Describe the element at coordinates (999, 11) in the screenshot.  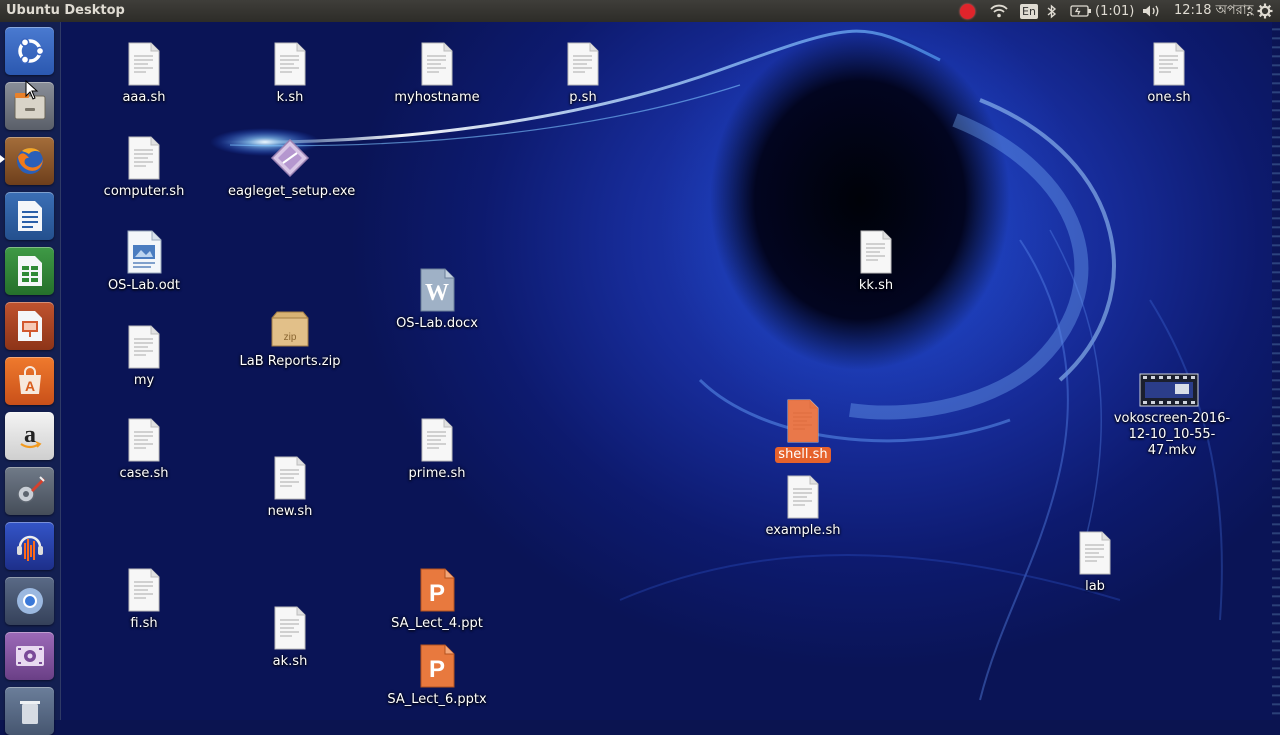
I see `network-indicator` at that location.